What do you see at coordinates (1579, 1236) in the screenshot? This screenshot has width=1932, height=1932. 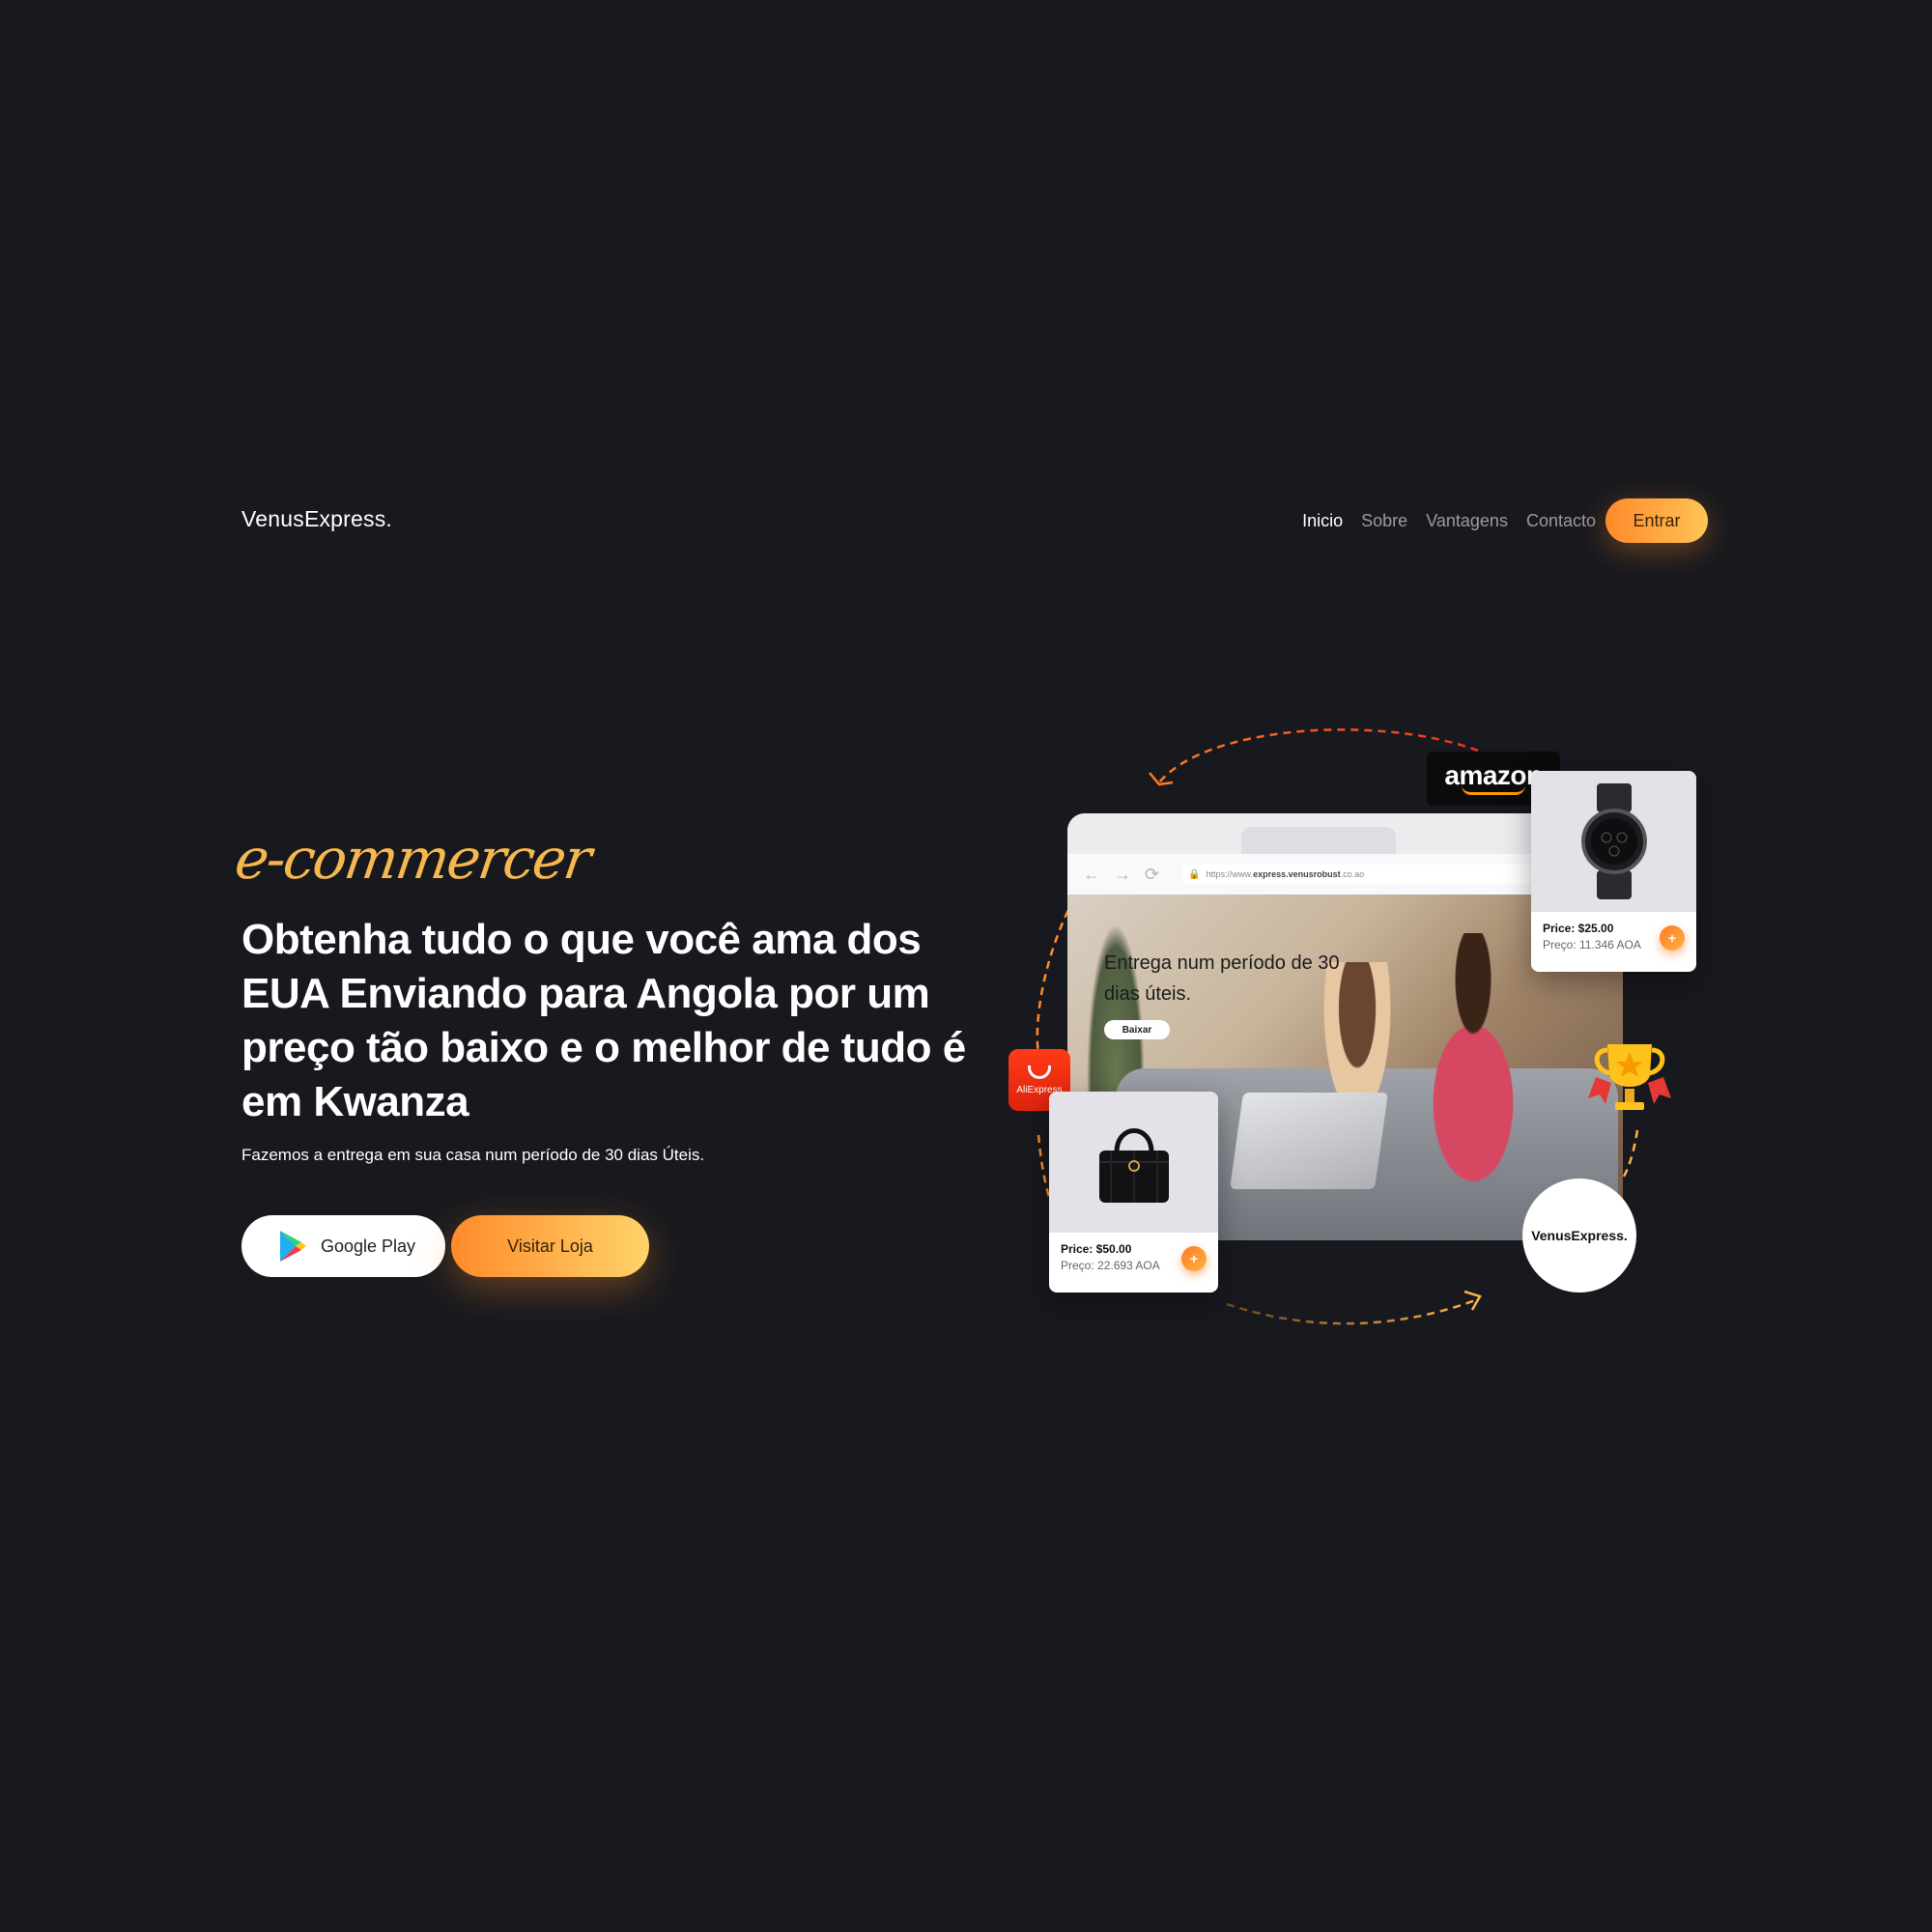 I see `venus-badge: VenusExpress.` at bounding box center [1579, 1236].